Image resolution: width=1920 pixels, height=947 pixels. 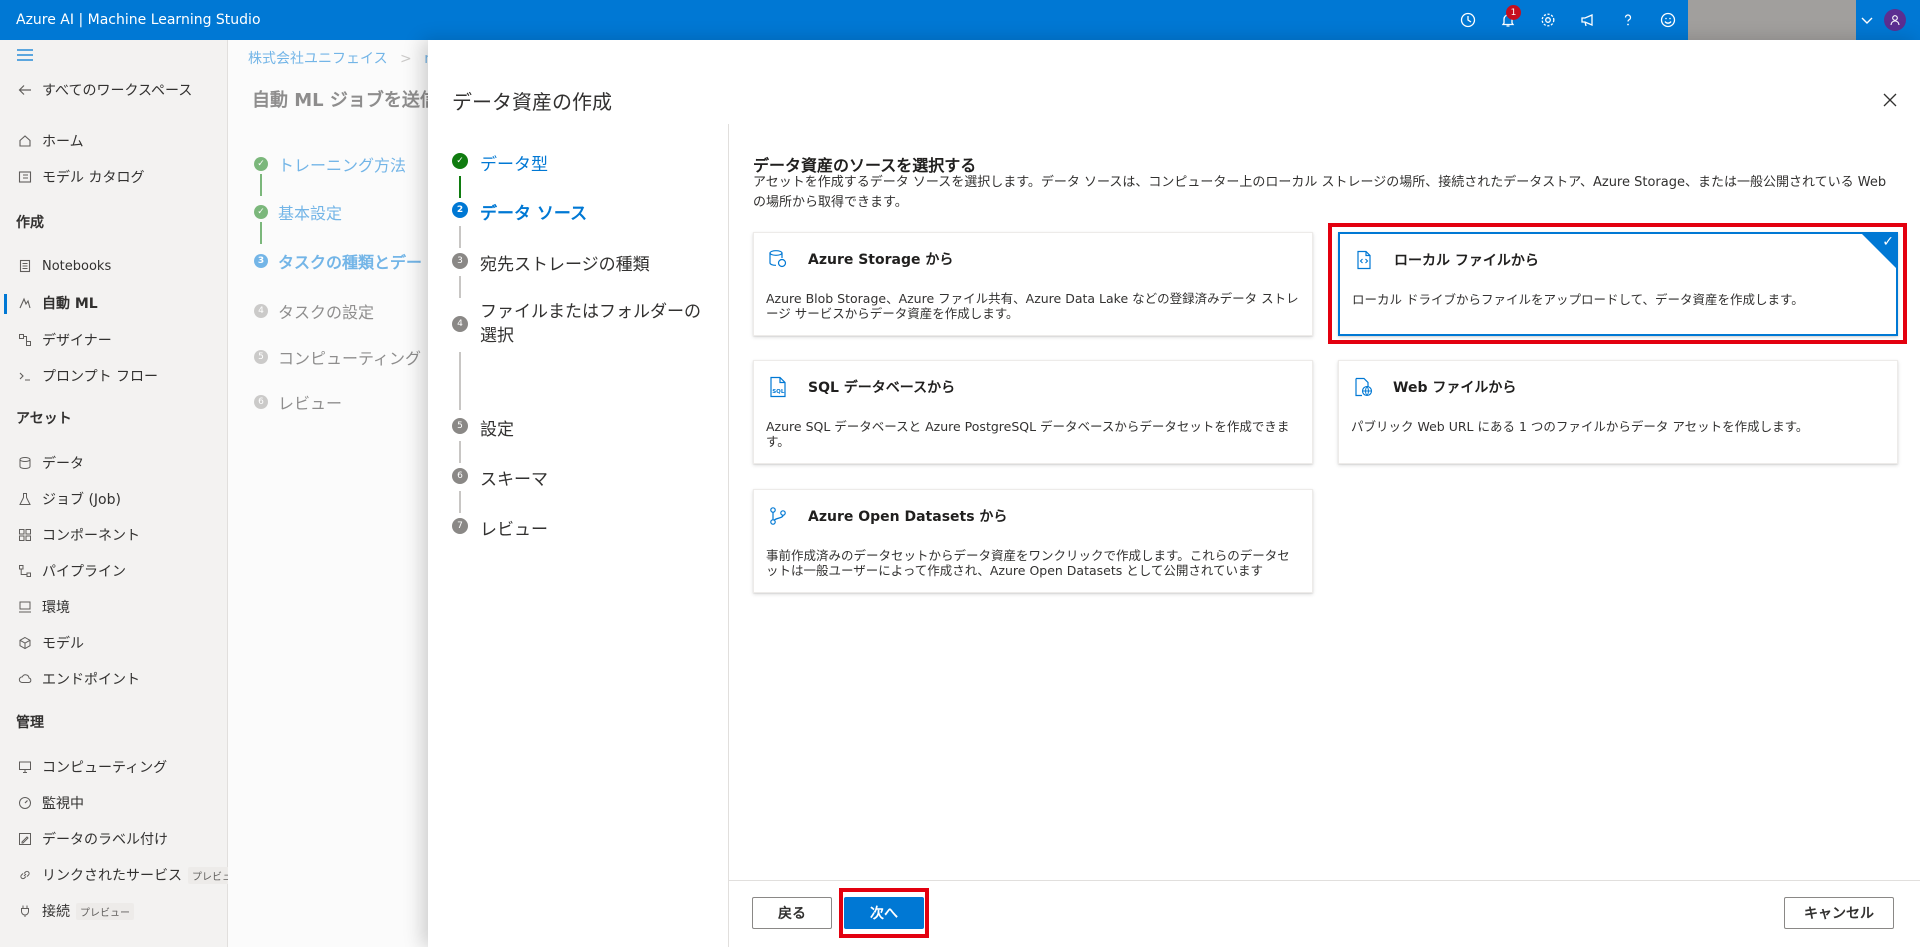 I want to click on cancel-button: キャンセル, so click(x=1839, y=913).